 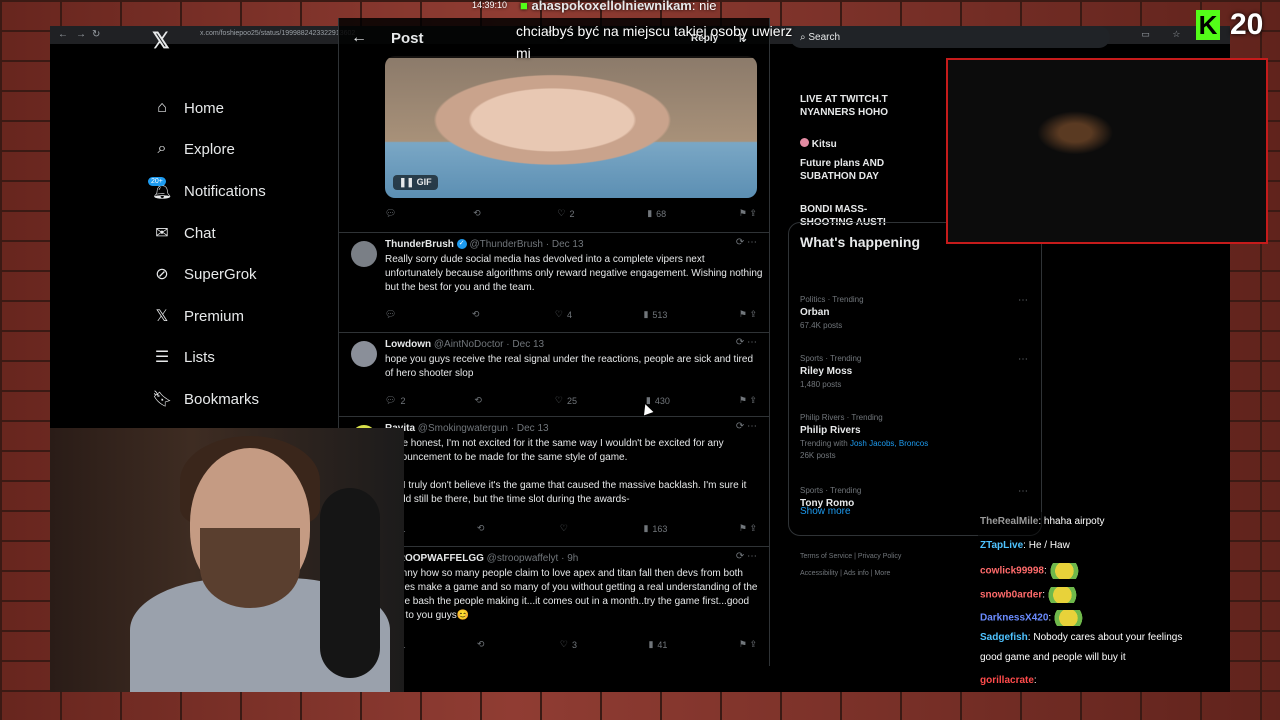 I want to click on sidebar-item-bookmarks: 🔖︎ Bookmarks, so click(x=205, y=399).